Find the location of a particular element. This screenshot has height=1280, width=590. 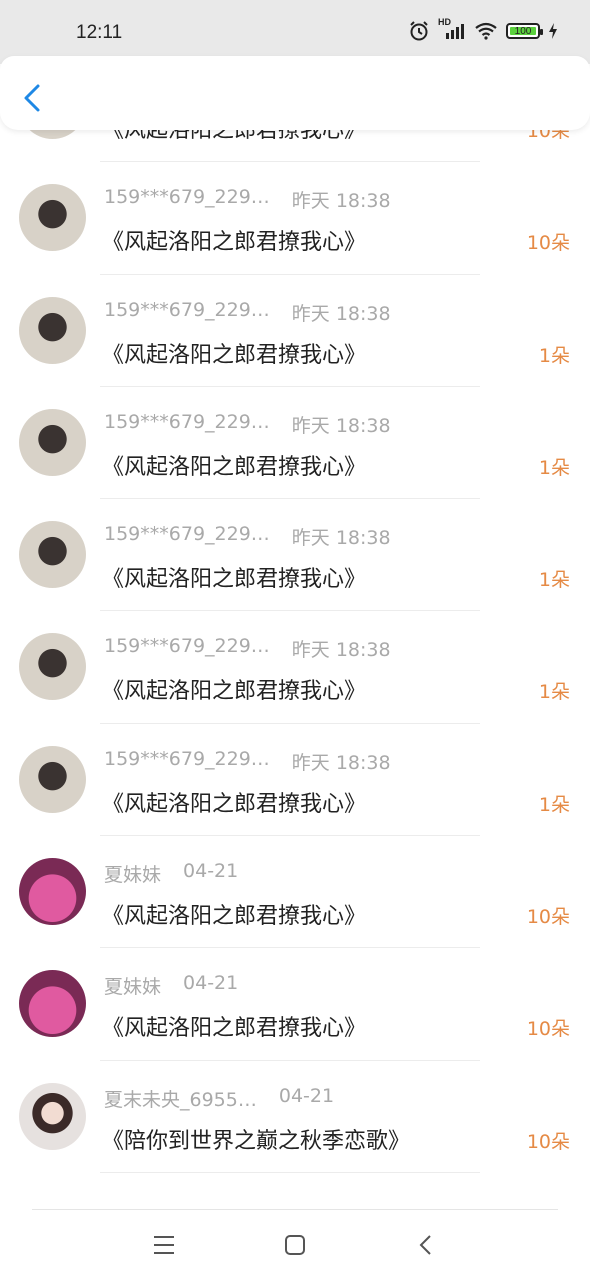

back-button is located at coordinates (33, 98).